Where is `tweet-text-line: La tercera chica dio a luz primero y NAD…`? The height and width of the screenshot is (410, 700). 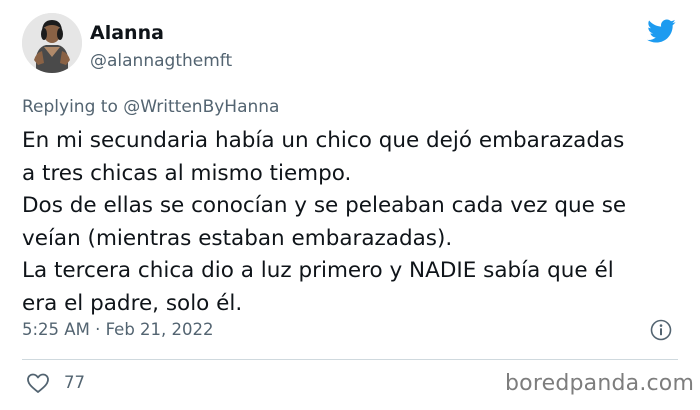 tweet-text-line: La tercera chica dio a luz primero y NAD… is located at coordinates (318, 270).